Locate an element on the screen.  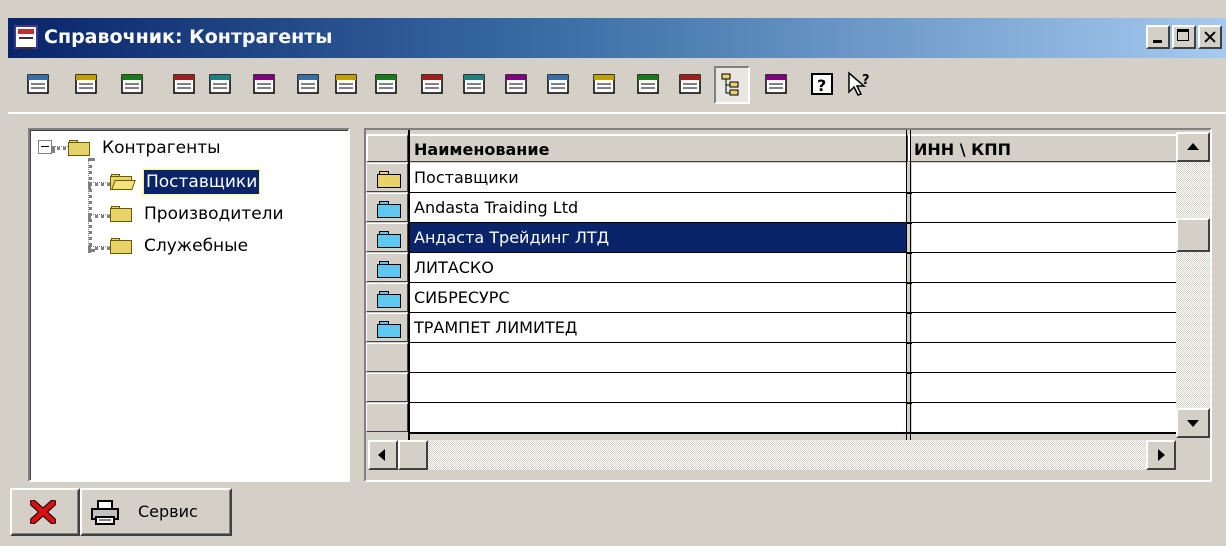
new-item-icon is located at coordinates (38, 84).